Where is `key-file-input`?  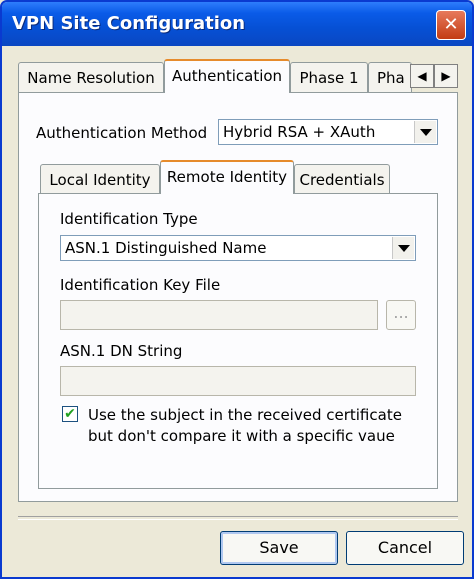 key-file-input is located at coordinates (219, 315).